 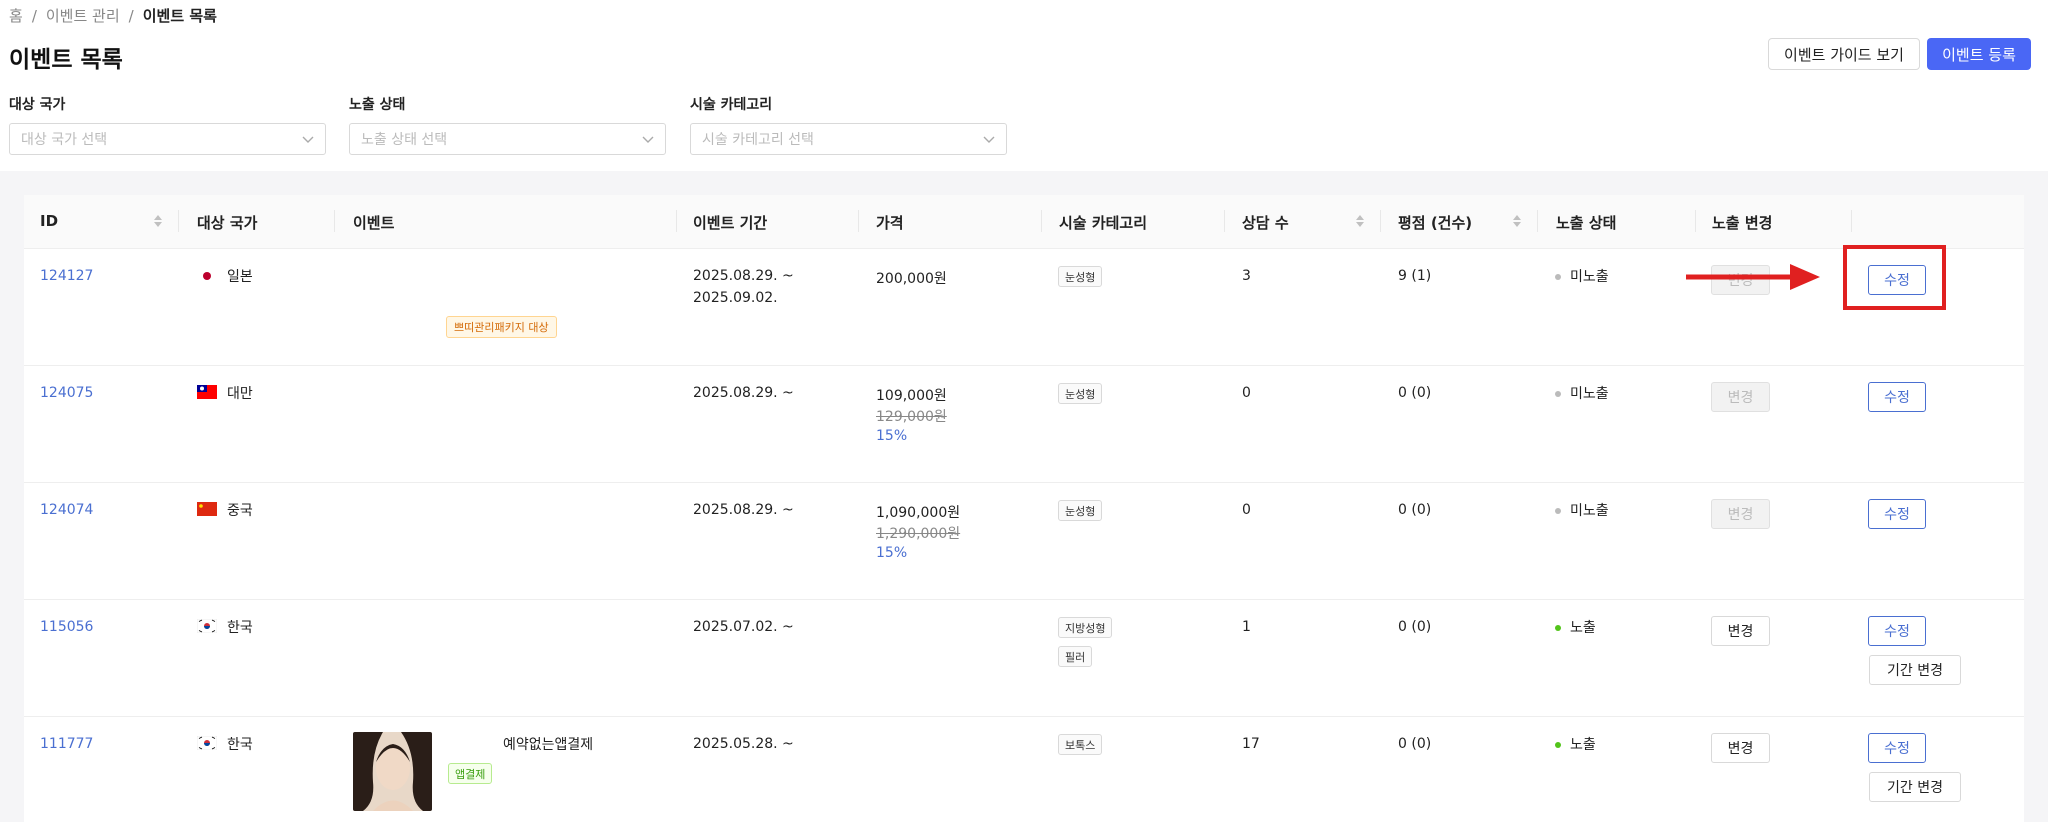 I want to click on event-thumbnail-image, so click(x=392, y=771).